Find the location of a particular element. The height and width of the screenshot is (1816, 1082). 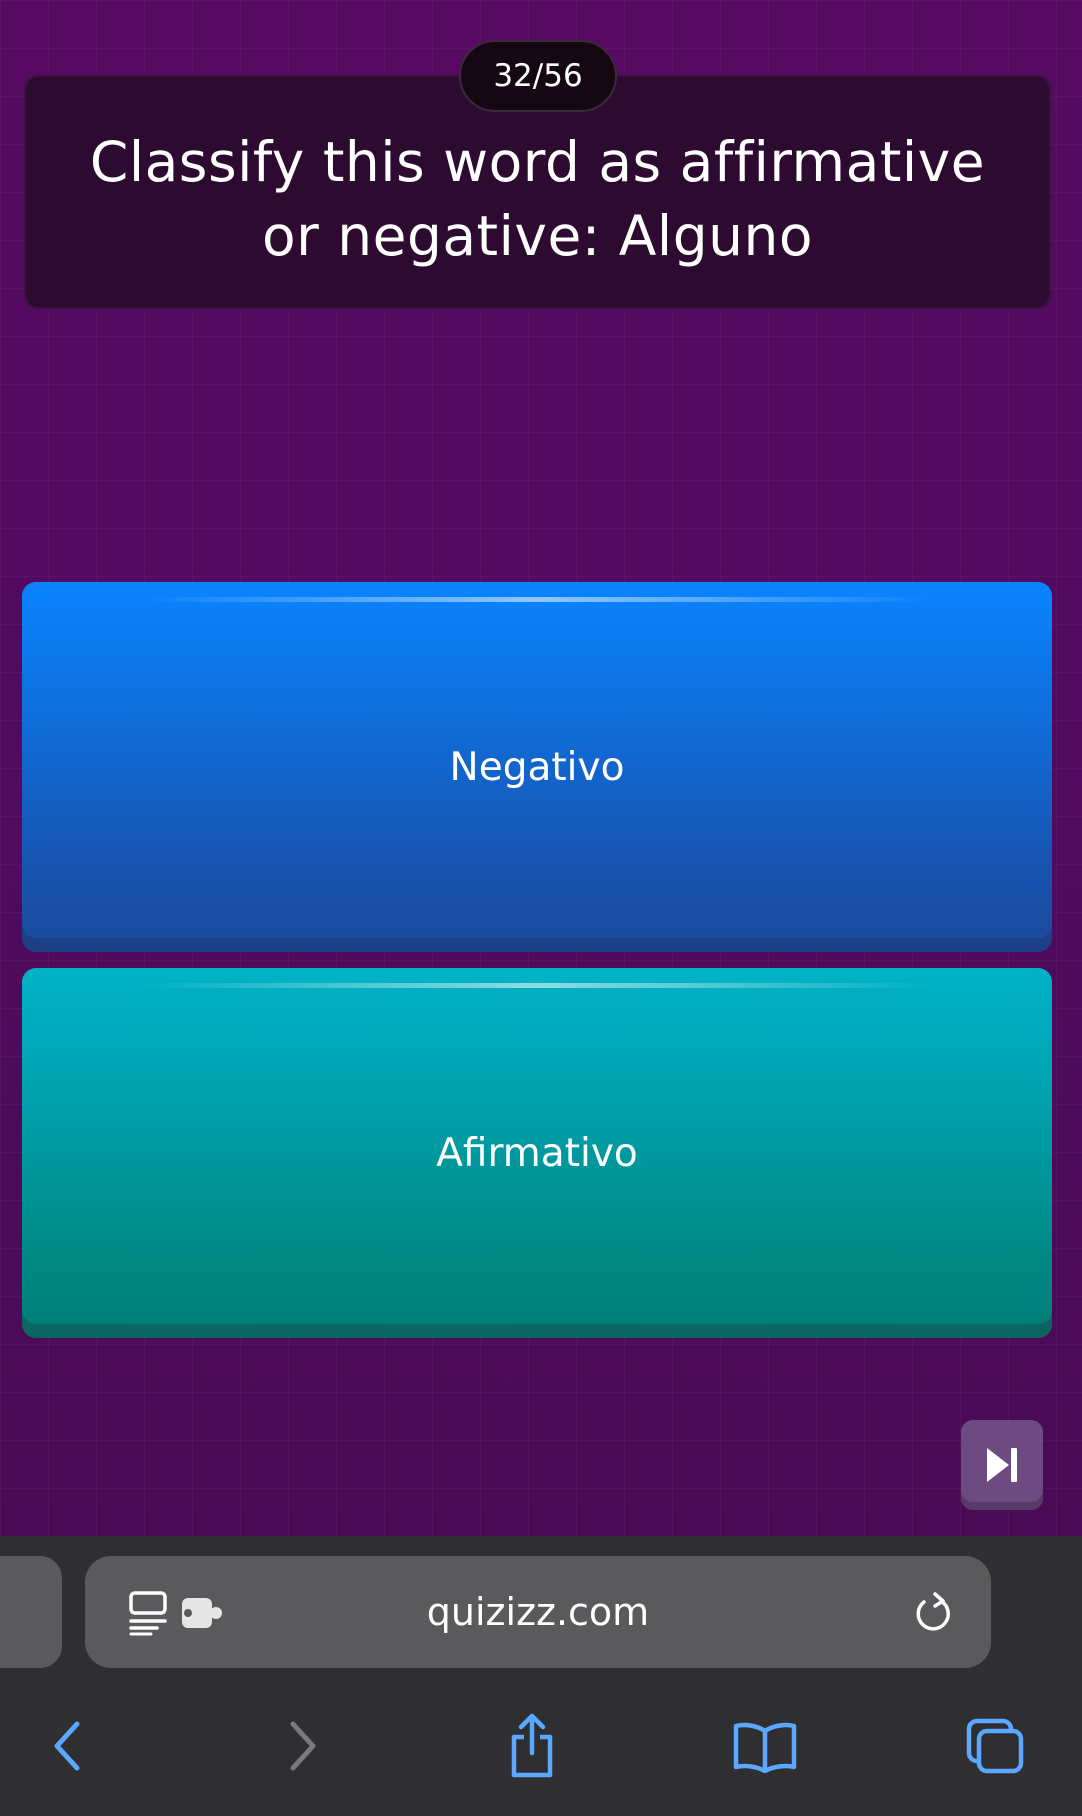

forward-button is located at coordinates (303, 1746).